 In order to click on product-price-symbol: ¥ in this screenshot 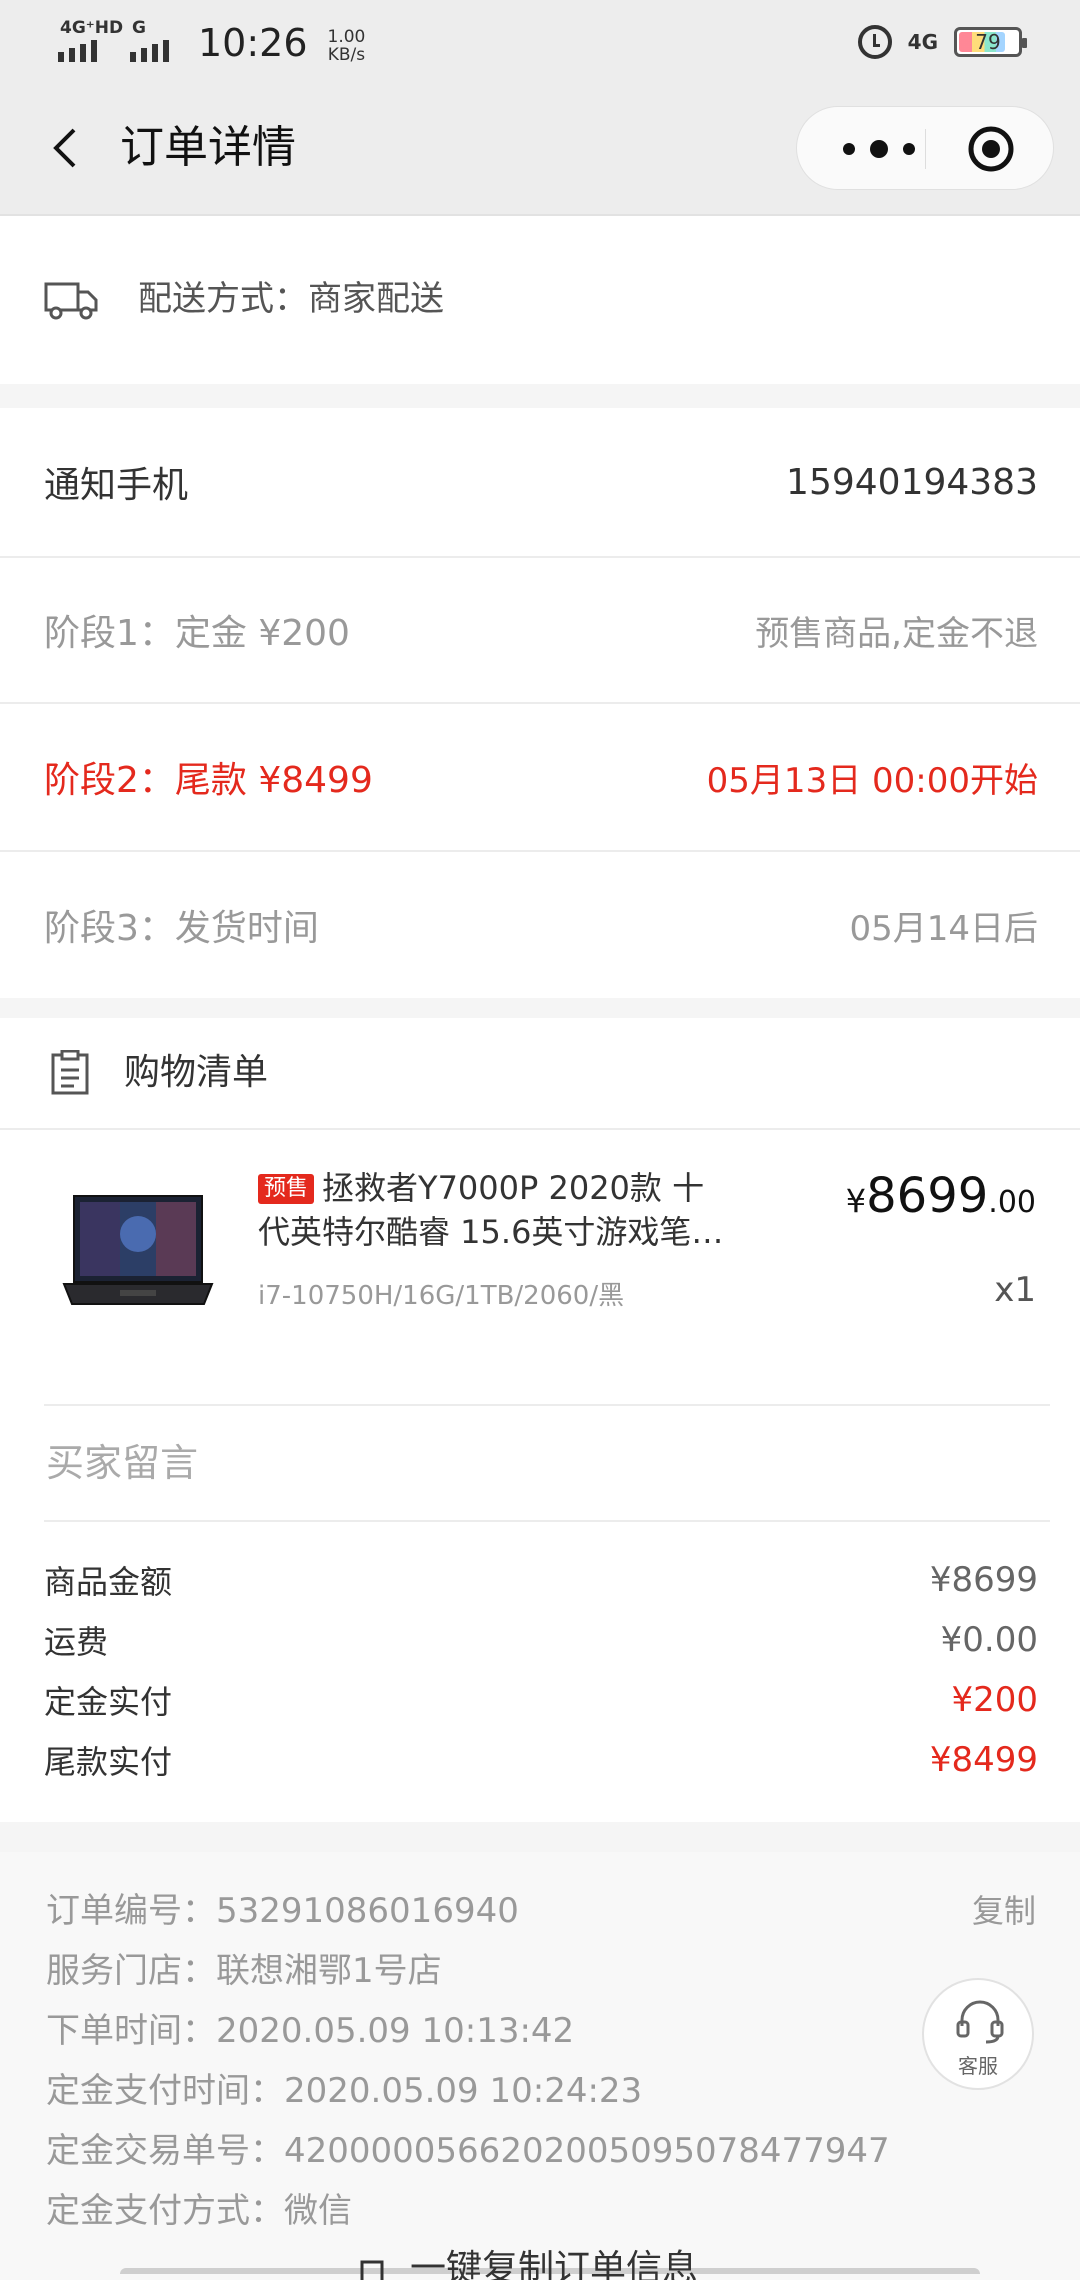, I will do `click(856, 1201)`.